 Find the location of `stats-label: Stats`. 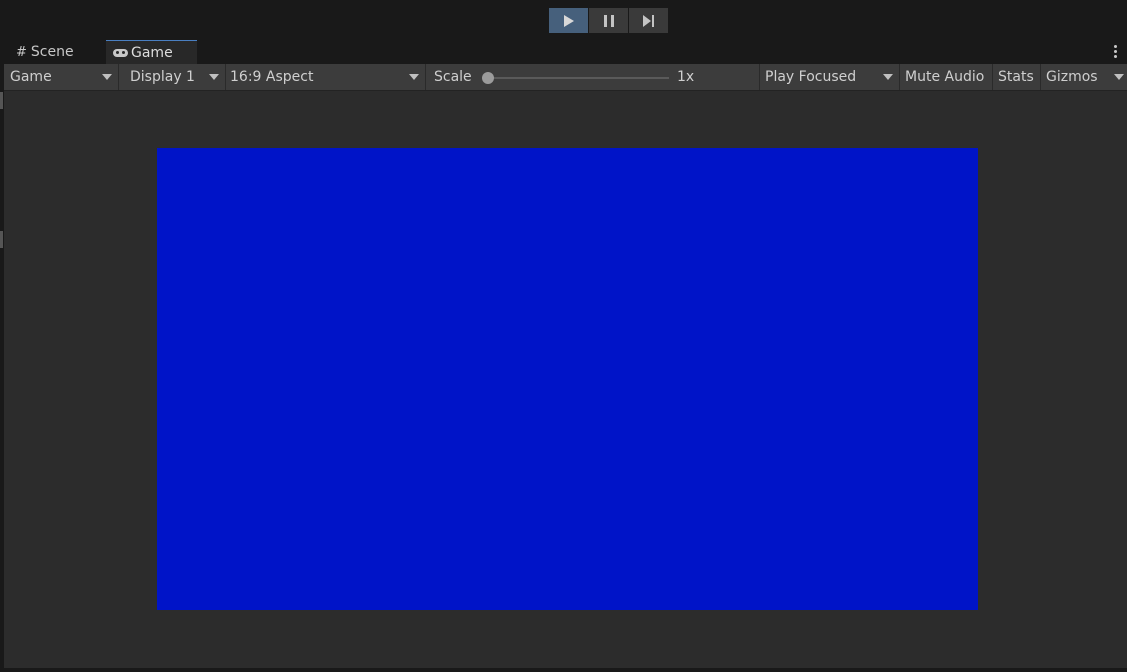

stats-label: Stats is located at coordinates (1016, 77).